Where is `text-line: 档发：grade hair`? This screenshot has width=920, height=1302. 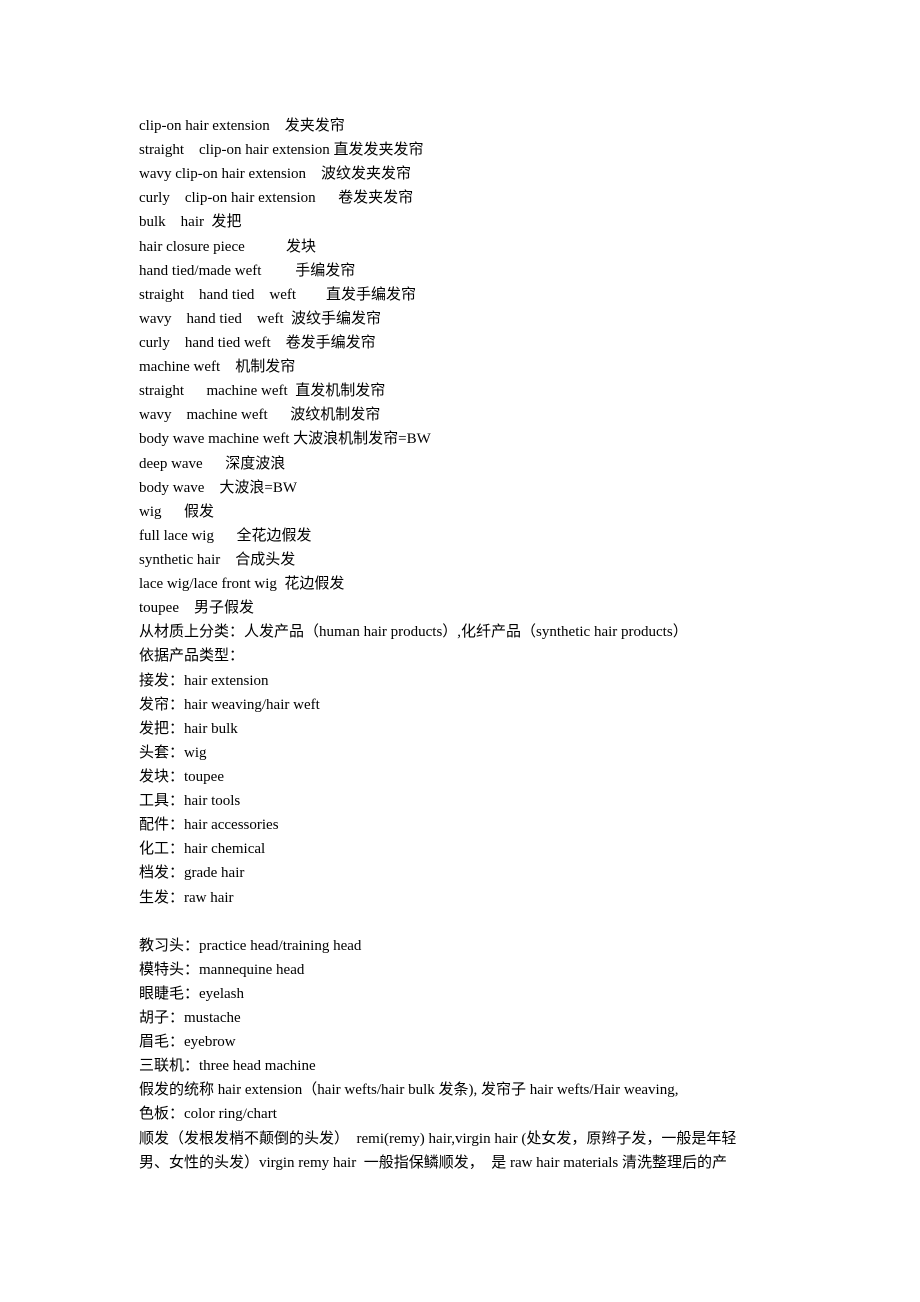 text-line: 档发：grade hair is located at coordinates (192, 873).